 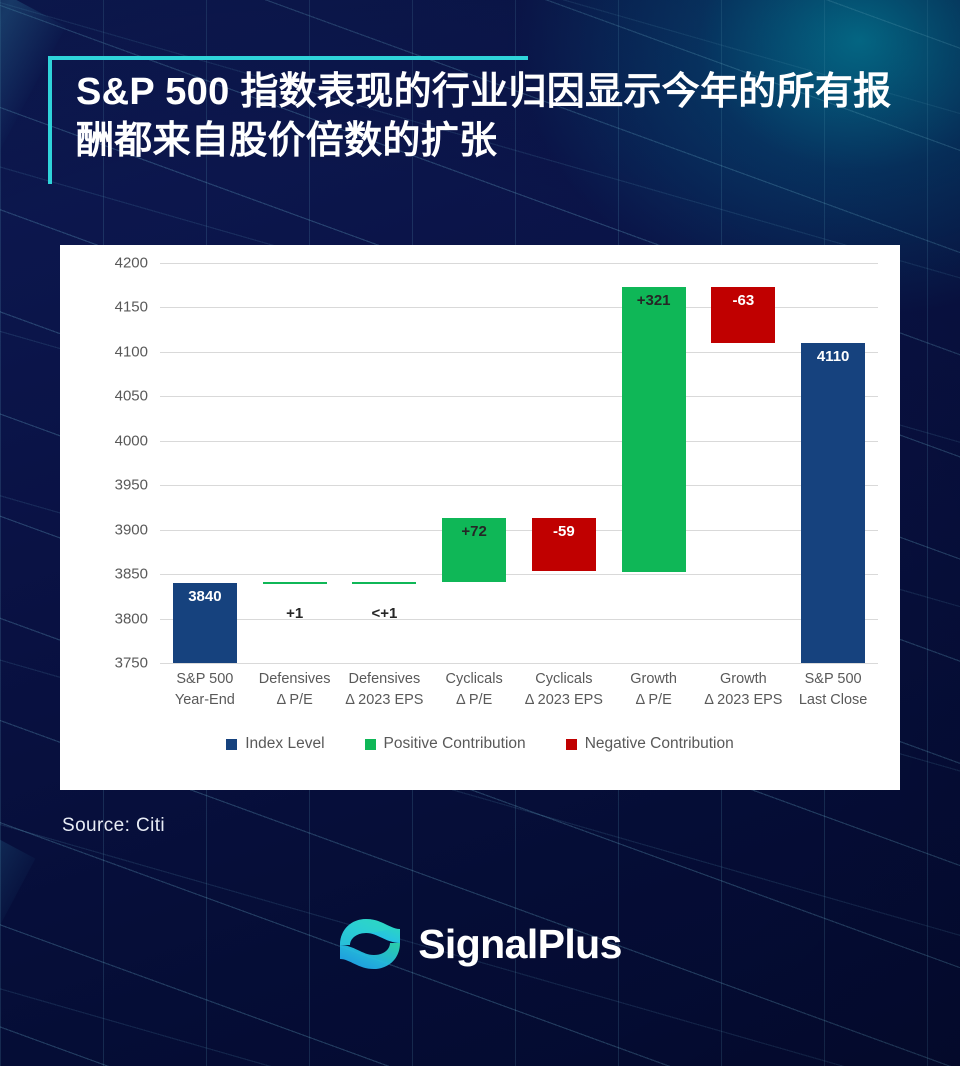 What do you see at coordinates (564, 463) in the screenshot?
I see `chart-bar-slot: -59` at bounding box center [564, 463].